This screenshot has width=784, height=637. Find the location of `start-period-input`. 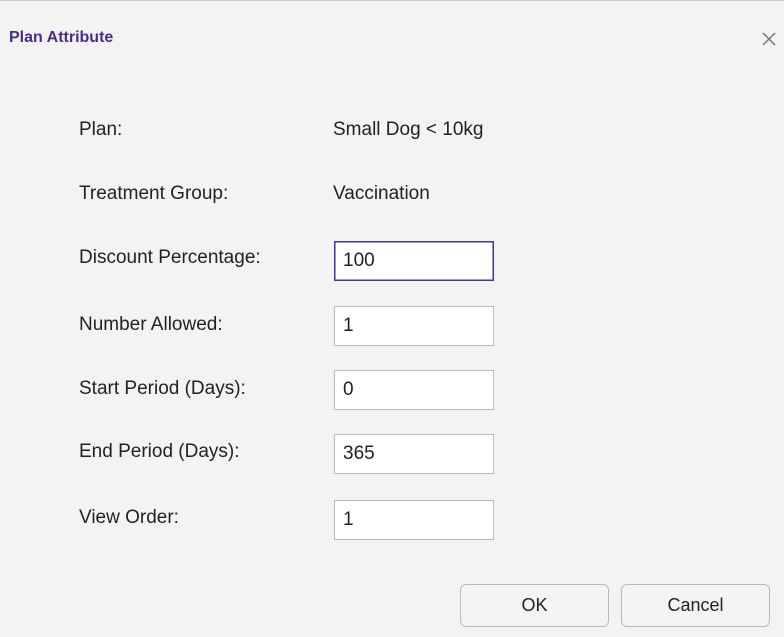

start-period-input is located at coordinates (414, 390).